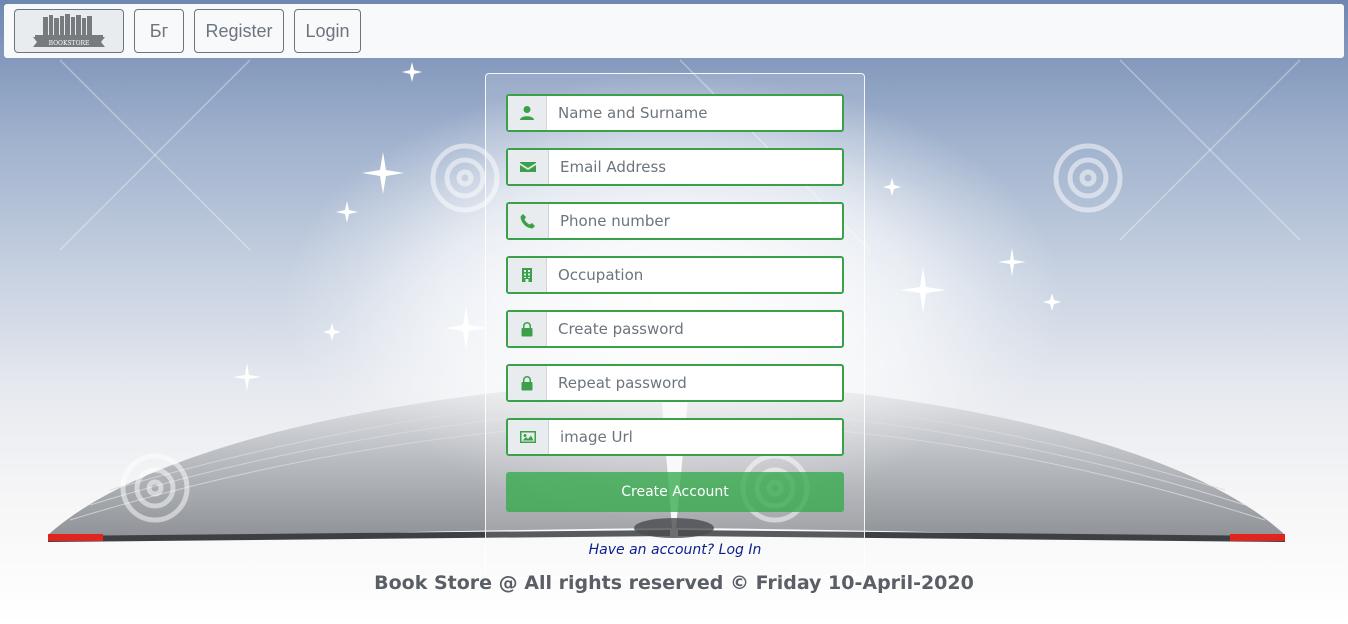 The height and width of the screenshot is (624, 1348). What do you see at coordinates (695, 437) in the screenshot?
I see `image-url-input` at bounding box center [695, 437].